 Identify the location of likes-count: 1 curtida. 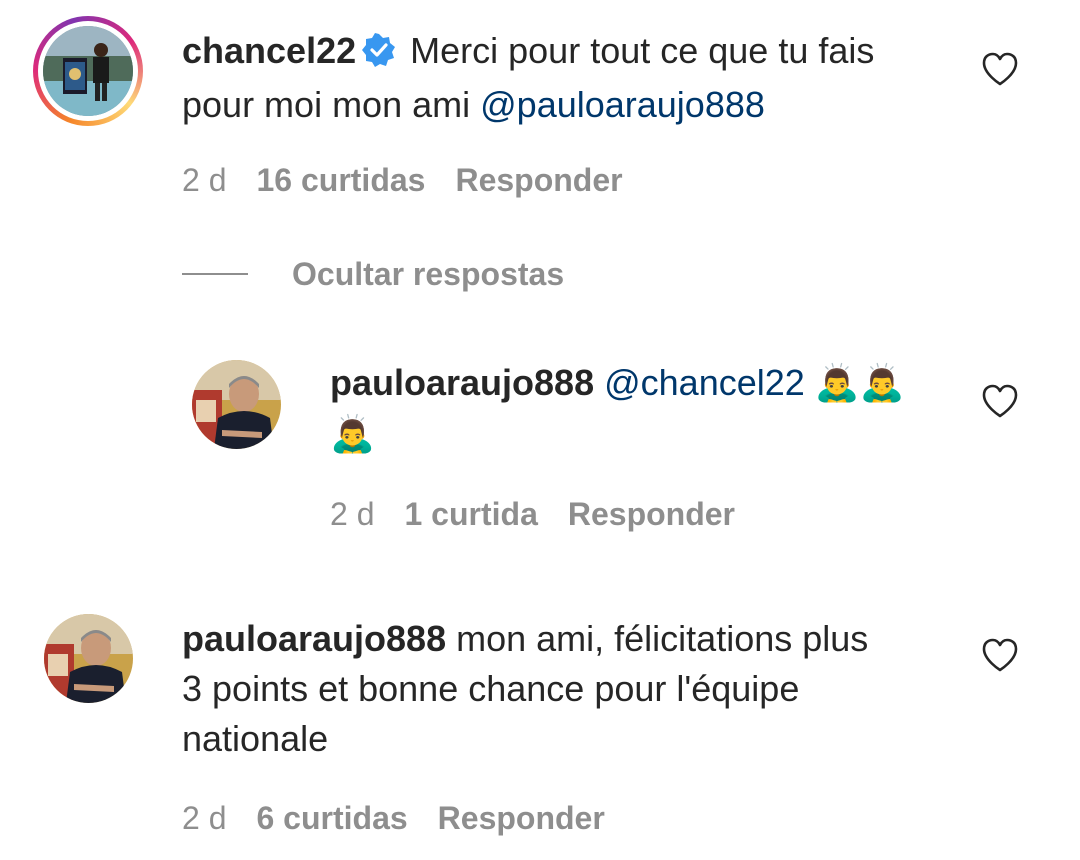
(470, 514).